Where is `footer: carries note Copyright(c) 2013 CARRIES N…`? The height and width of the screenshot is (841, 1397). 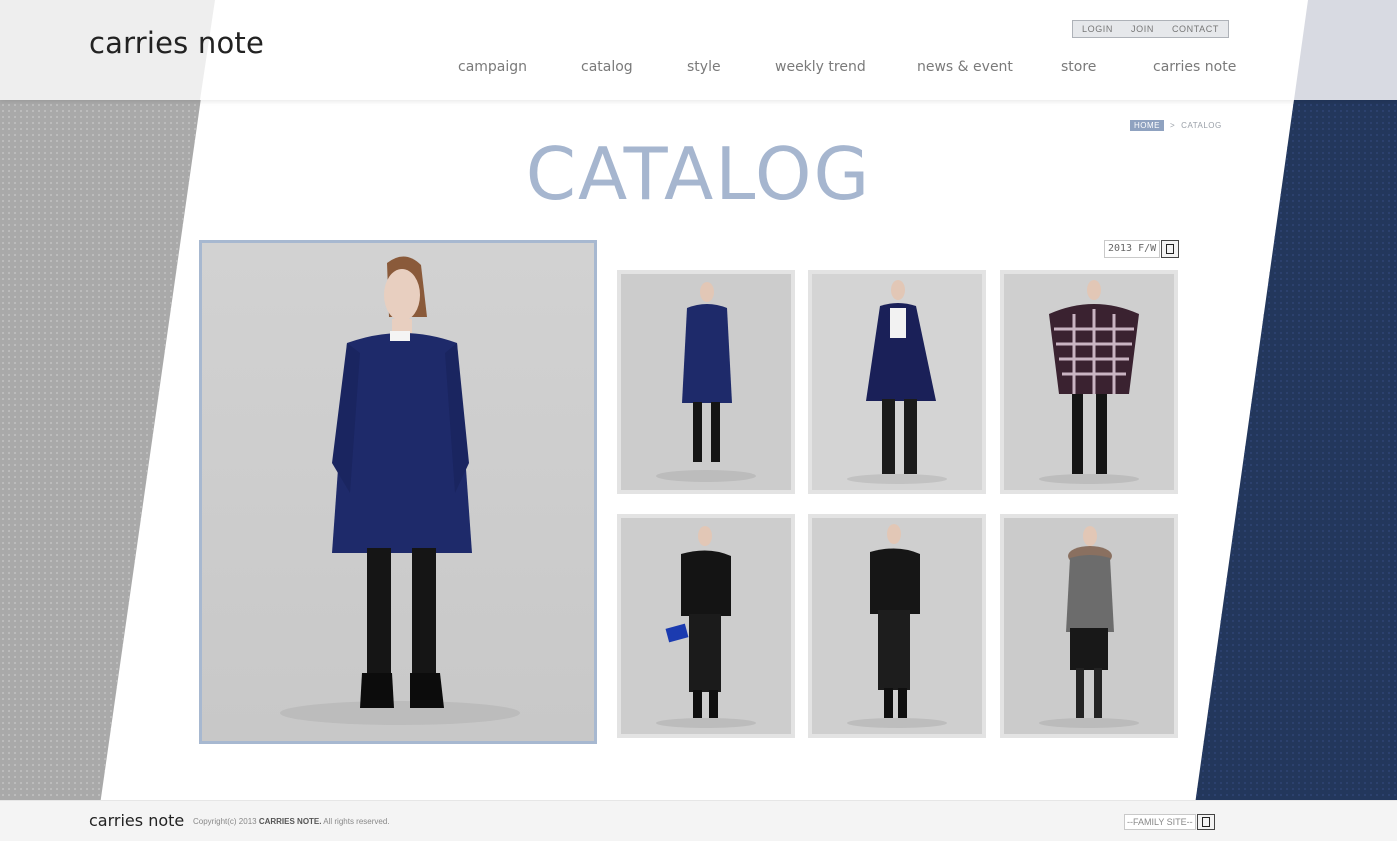
footer: carries note Copyright(c) 2013 CARRIES N… is located at coordinates (698, 820).